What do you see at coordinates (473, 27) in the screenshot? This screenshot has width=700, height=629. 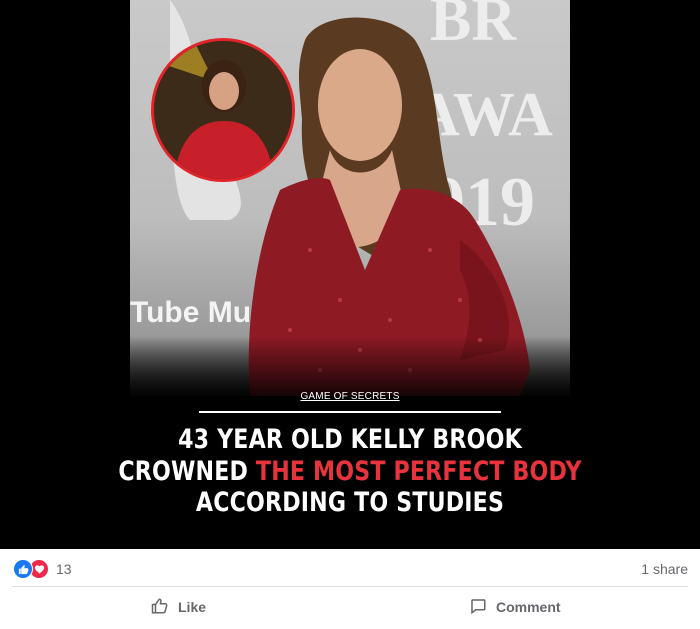 I see `bg-text-br: BR` at bounding box center [473, 27].